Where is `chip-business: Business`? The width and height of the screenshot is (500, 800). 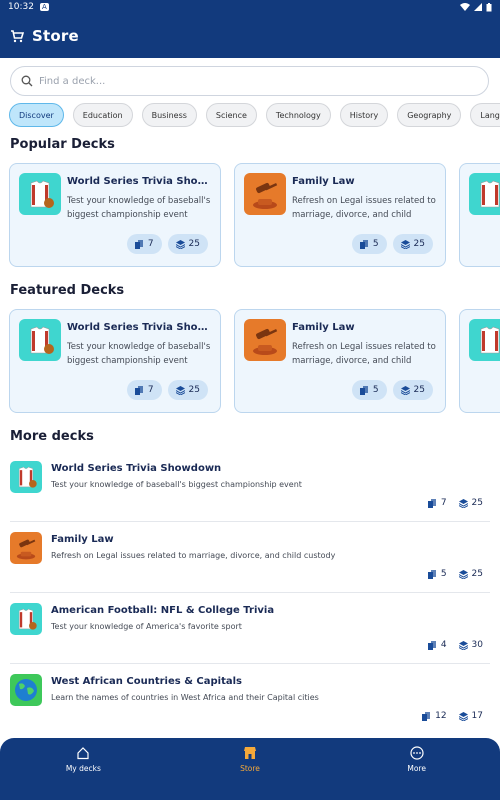 chip-business: Business is located at coordinates (169, 115).